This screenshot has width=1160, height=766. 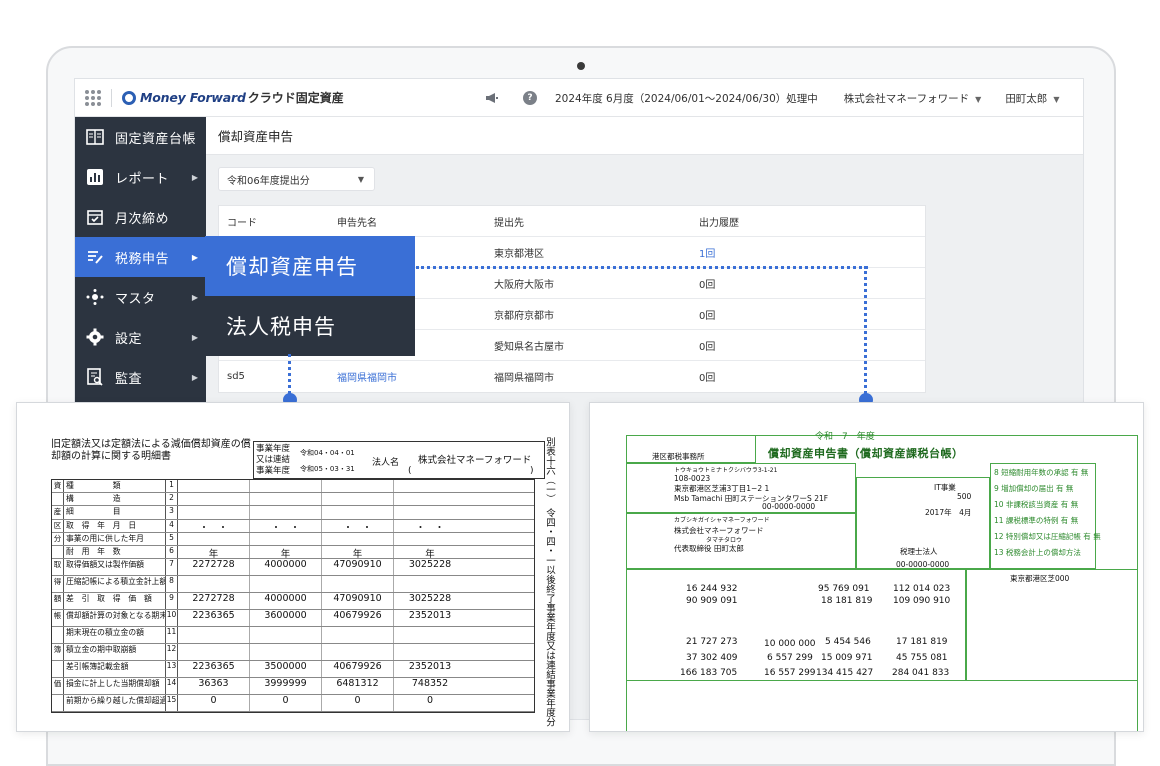 I want to click on check-label: 13 税務会計上の償却方法, so click(x=1037, y=552).